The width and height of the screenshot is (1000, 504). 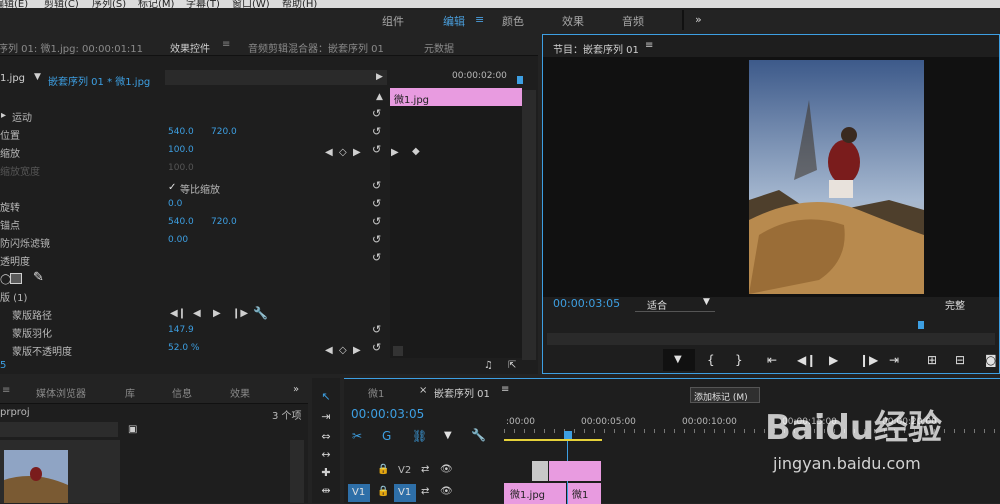 What do you see at coordinates (297, 471) in the screenshot?
I see `project-scrollbar` at bounding box center [297, 471].